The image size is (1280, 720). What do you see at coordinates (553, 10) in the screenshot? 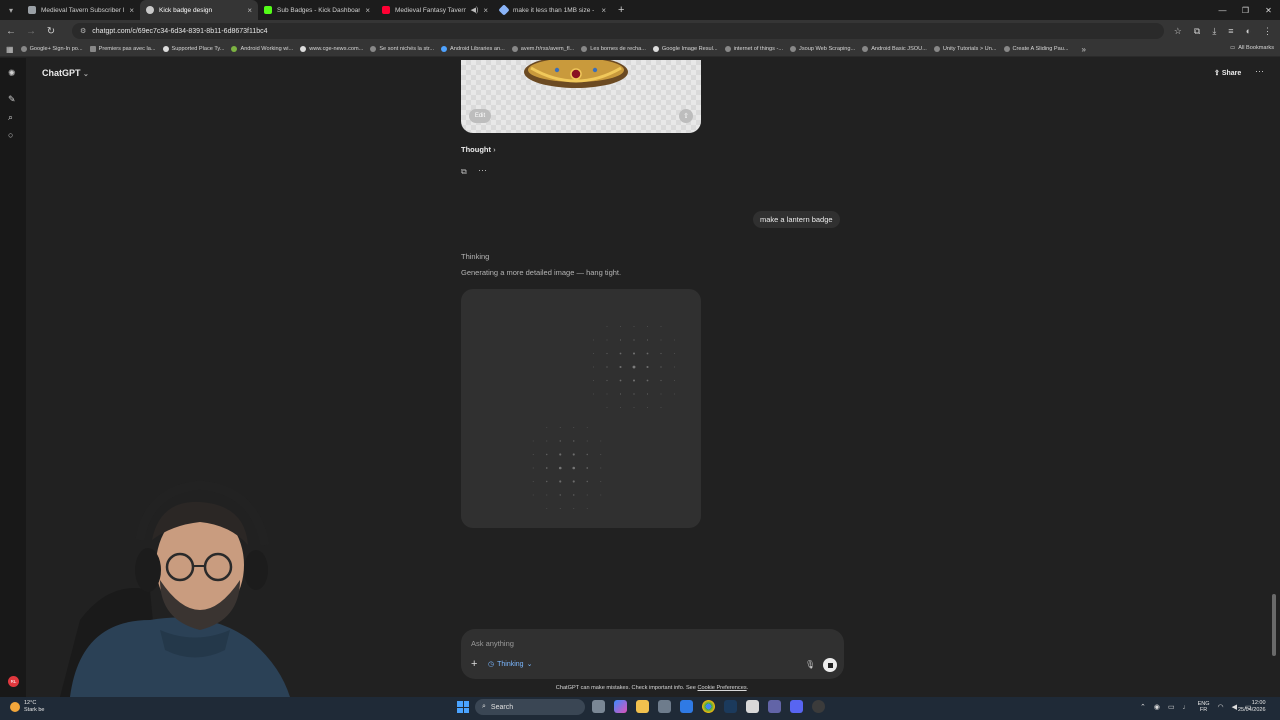
I see `browser-tab-5: make it less than 1MB size - Ge ×` at bounding box center [553, 10].